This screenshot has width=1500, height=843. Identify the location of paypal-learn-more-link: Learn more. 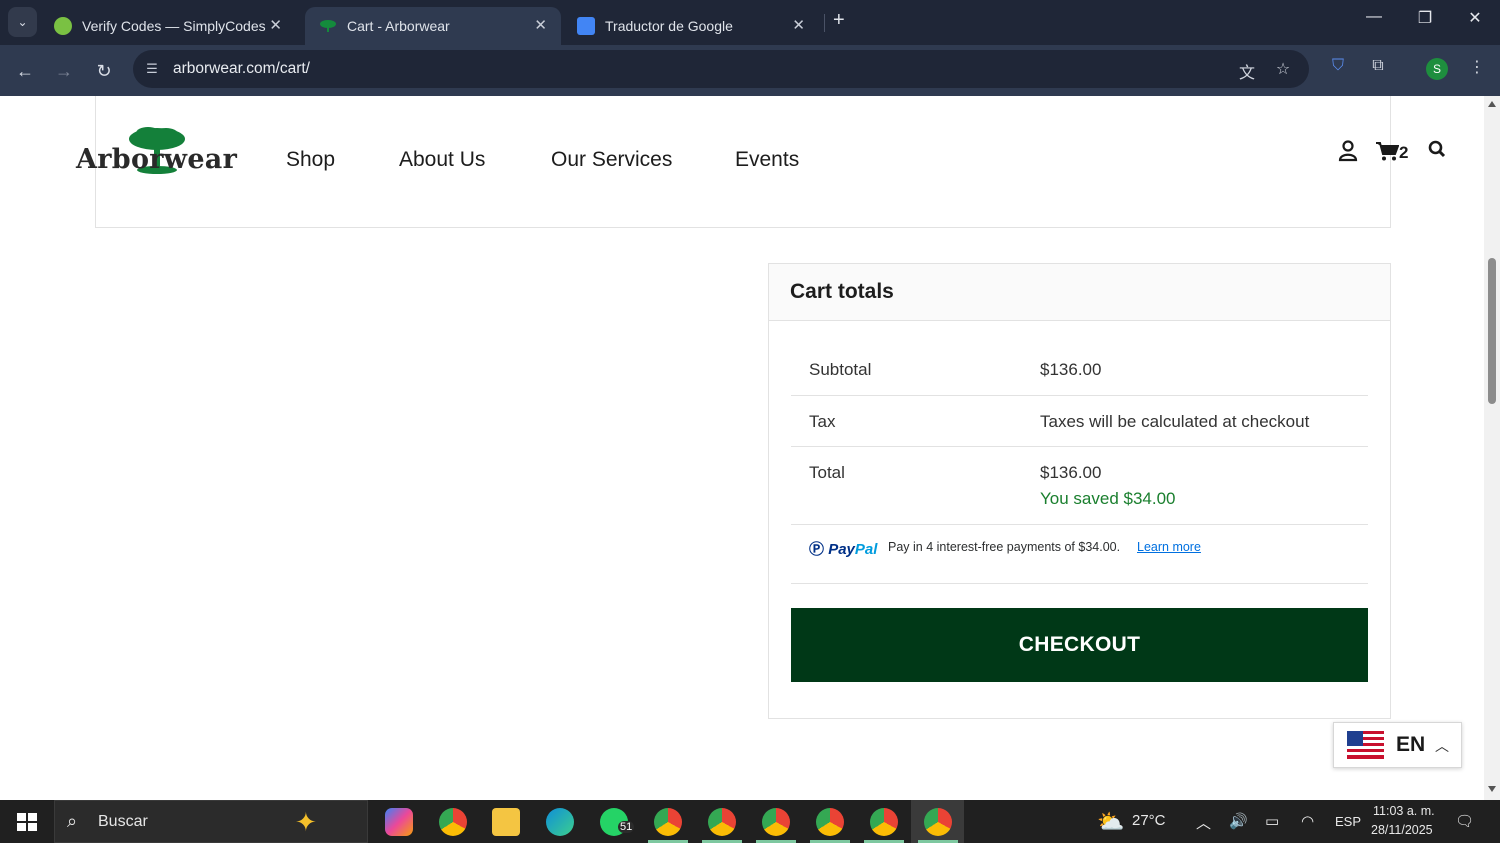
(1169, 547).